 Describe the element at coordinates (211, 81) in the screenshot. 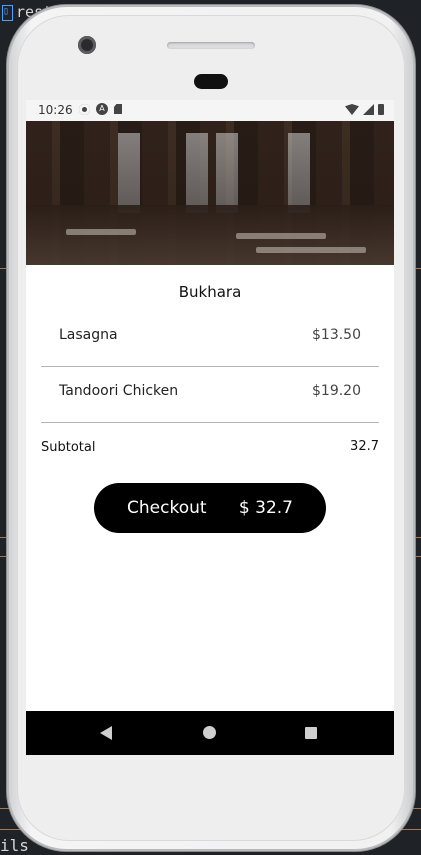

I see `proximity-sensor` at that location.